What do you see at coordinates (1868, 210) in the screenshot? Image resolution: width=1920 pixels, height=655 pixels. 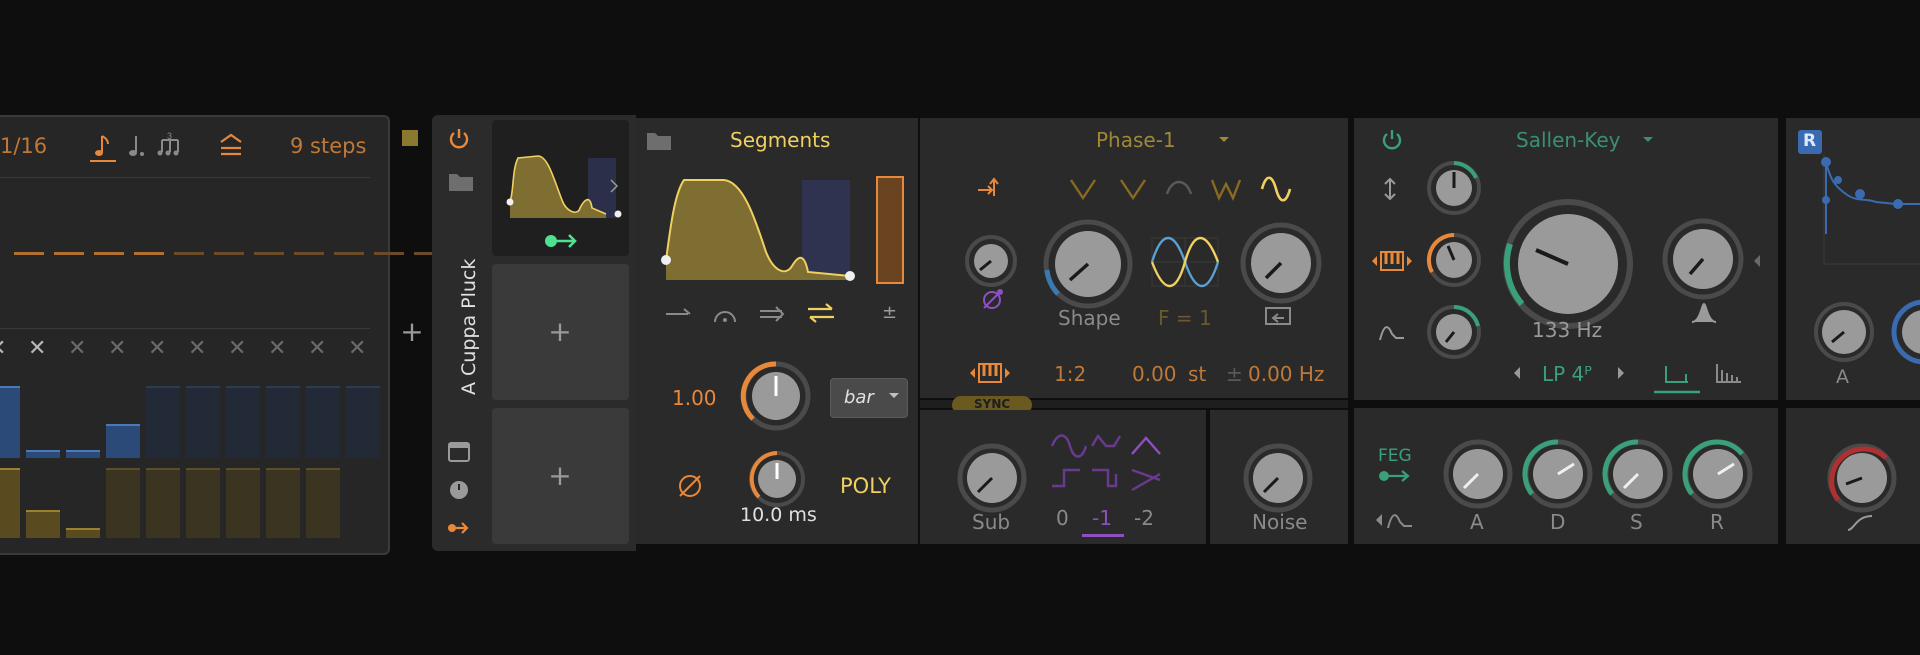 I see `envelope-graph` at bounding box center [1868, 210].